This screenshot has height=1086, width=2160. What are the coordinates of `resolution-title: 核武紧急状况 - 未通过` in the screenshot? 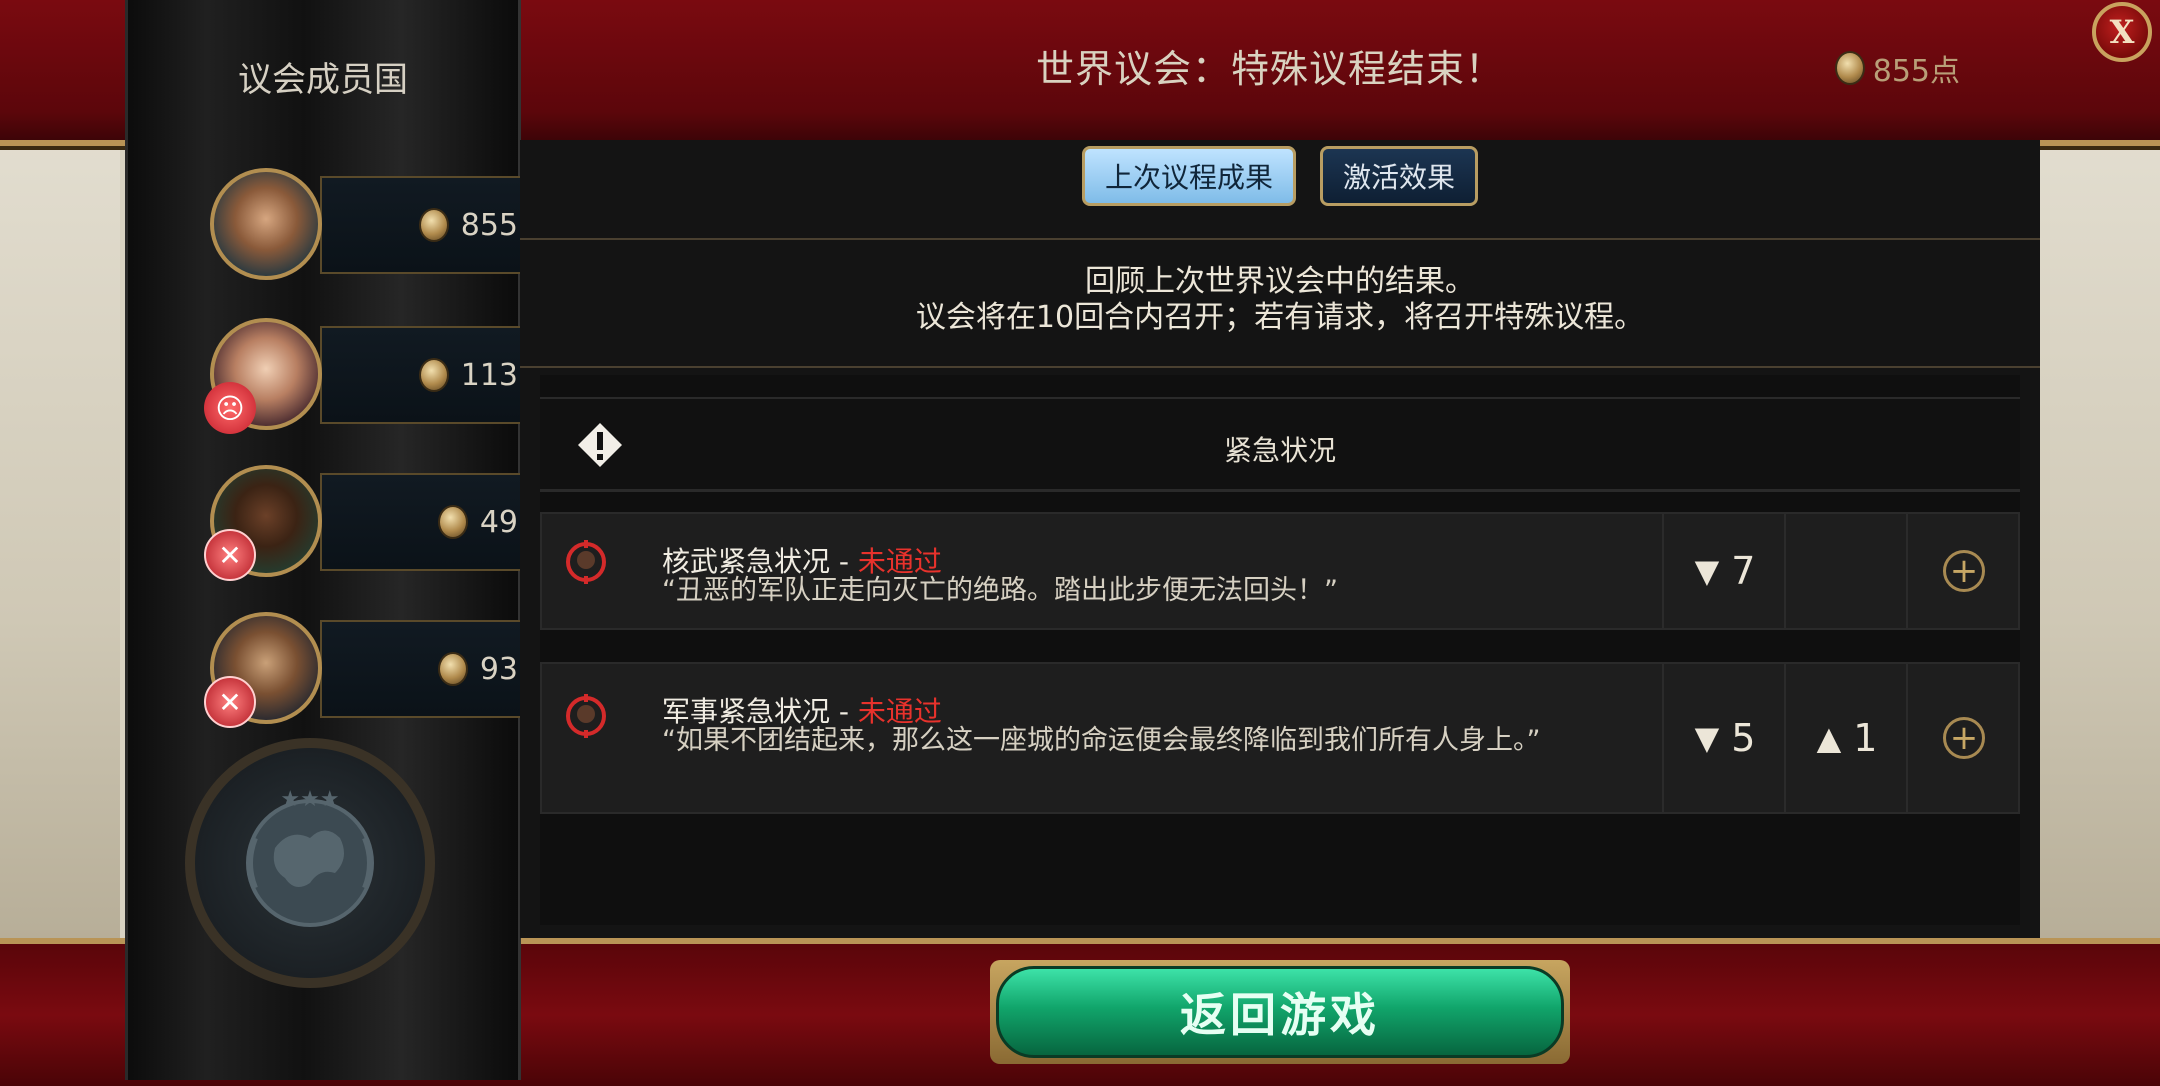 It's located at (802, 560).